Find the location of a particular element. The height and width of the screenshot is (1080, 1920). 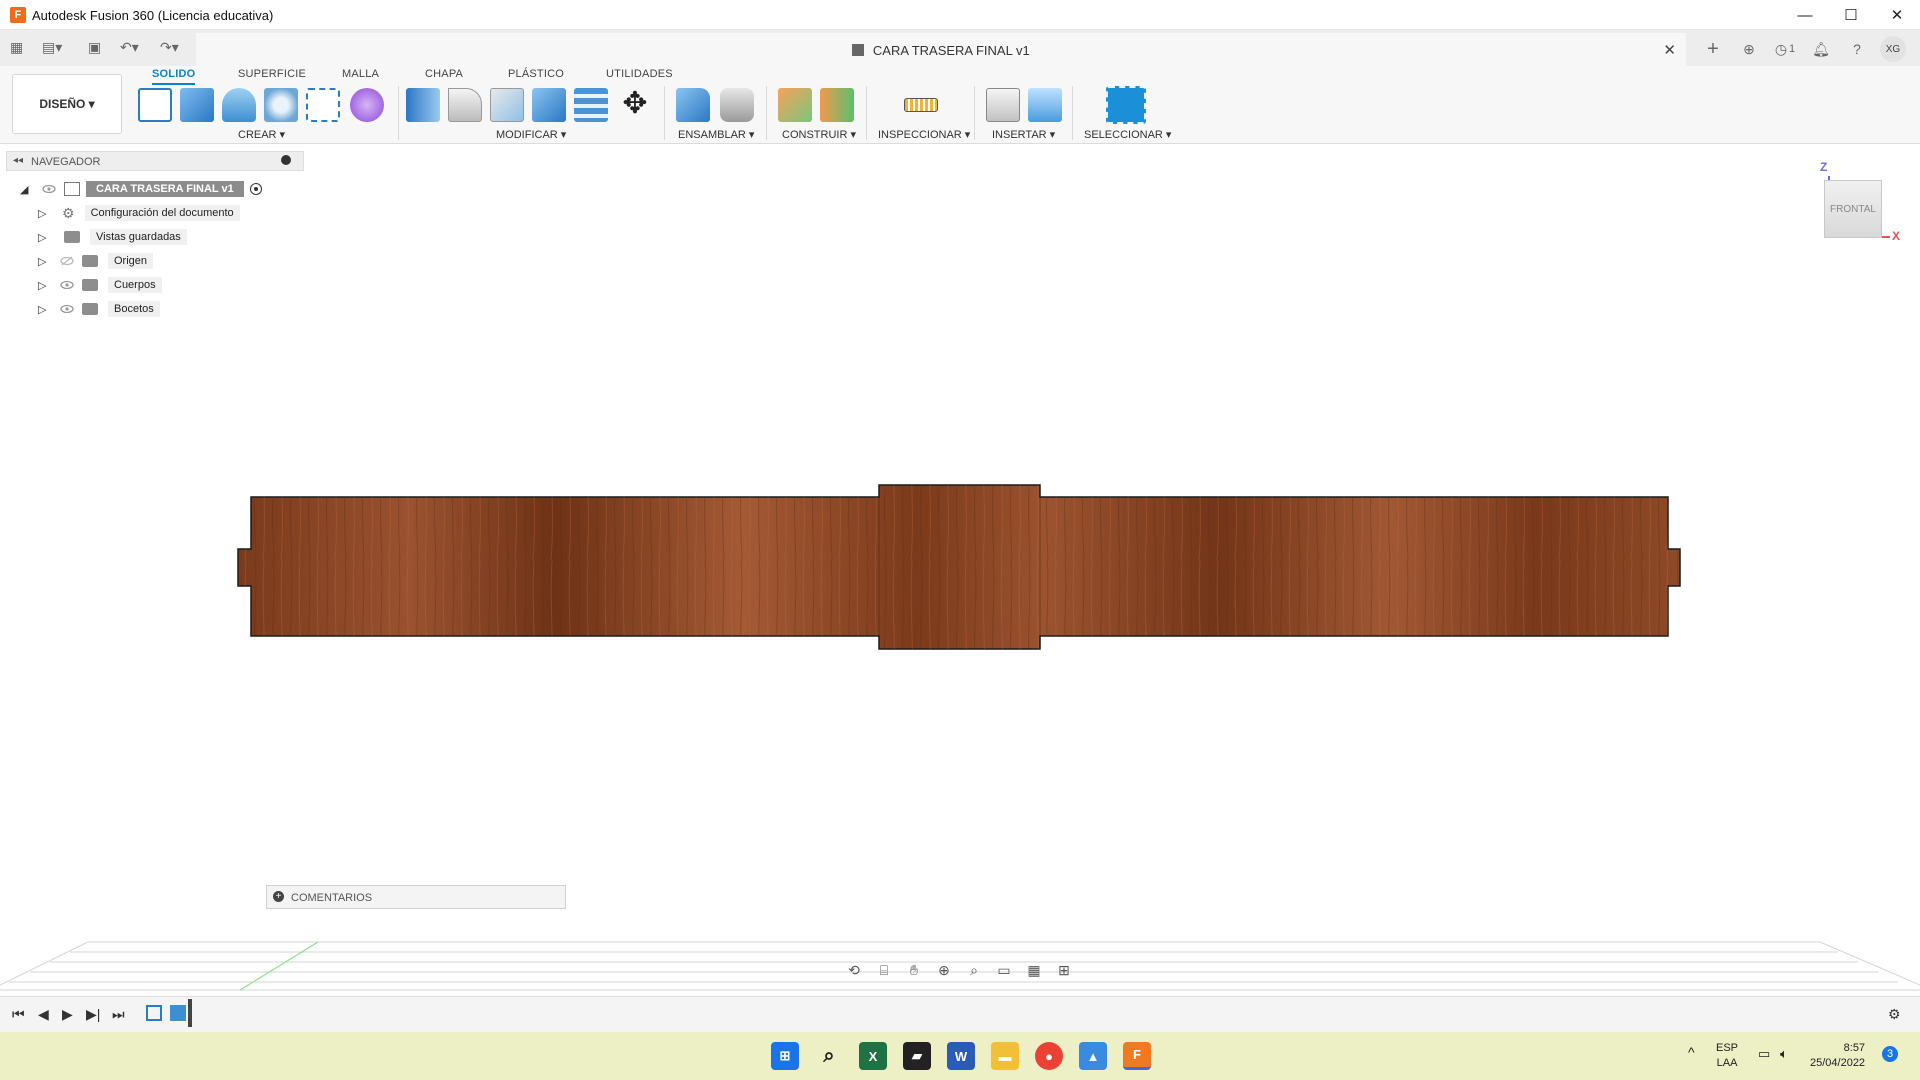

zoom-window-icon: ⌕ is located at coordinates (974, 970).